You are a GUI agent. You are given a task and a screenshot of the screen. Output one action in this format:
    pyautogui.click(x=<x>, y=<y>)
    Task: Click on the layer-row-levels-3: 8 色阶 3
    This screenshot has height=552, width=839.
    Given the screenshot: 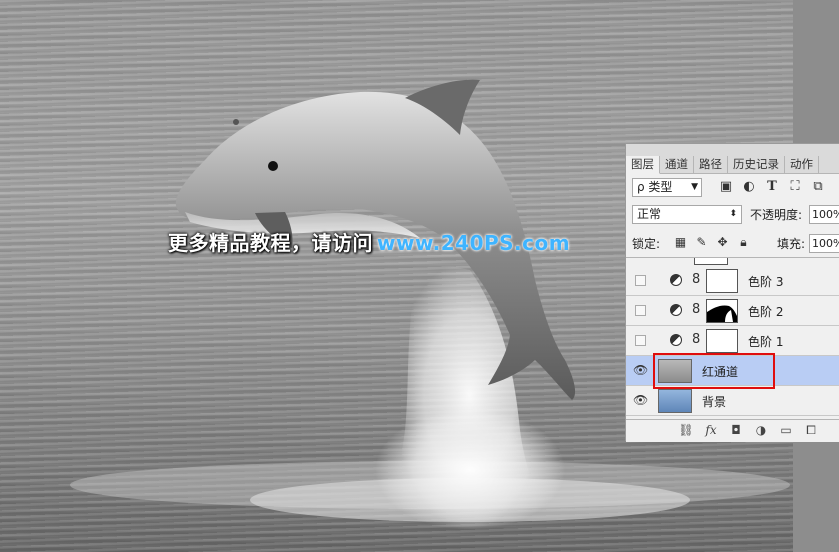 What is the action you would take?
    pyautogui.click(x=732, y=281)
    